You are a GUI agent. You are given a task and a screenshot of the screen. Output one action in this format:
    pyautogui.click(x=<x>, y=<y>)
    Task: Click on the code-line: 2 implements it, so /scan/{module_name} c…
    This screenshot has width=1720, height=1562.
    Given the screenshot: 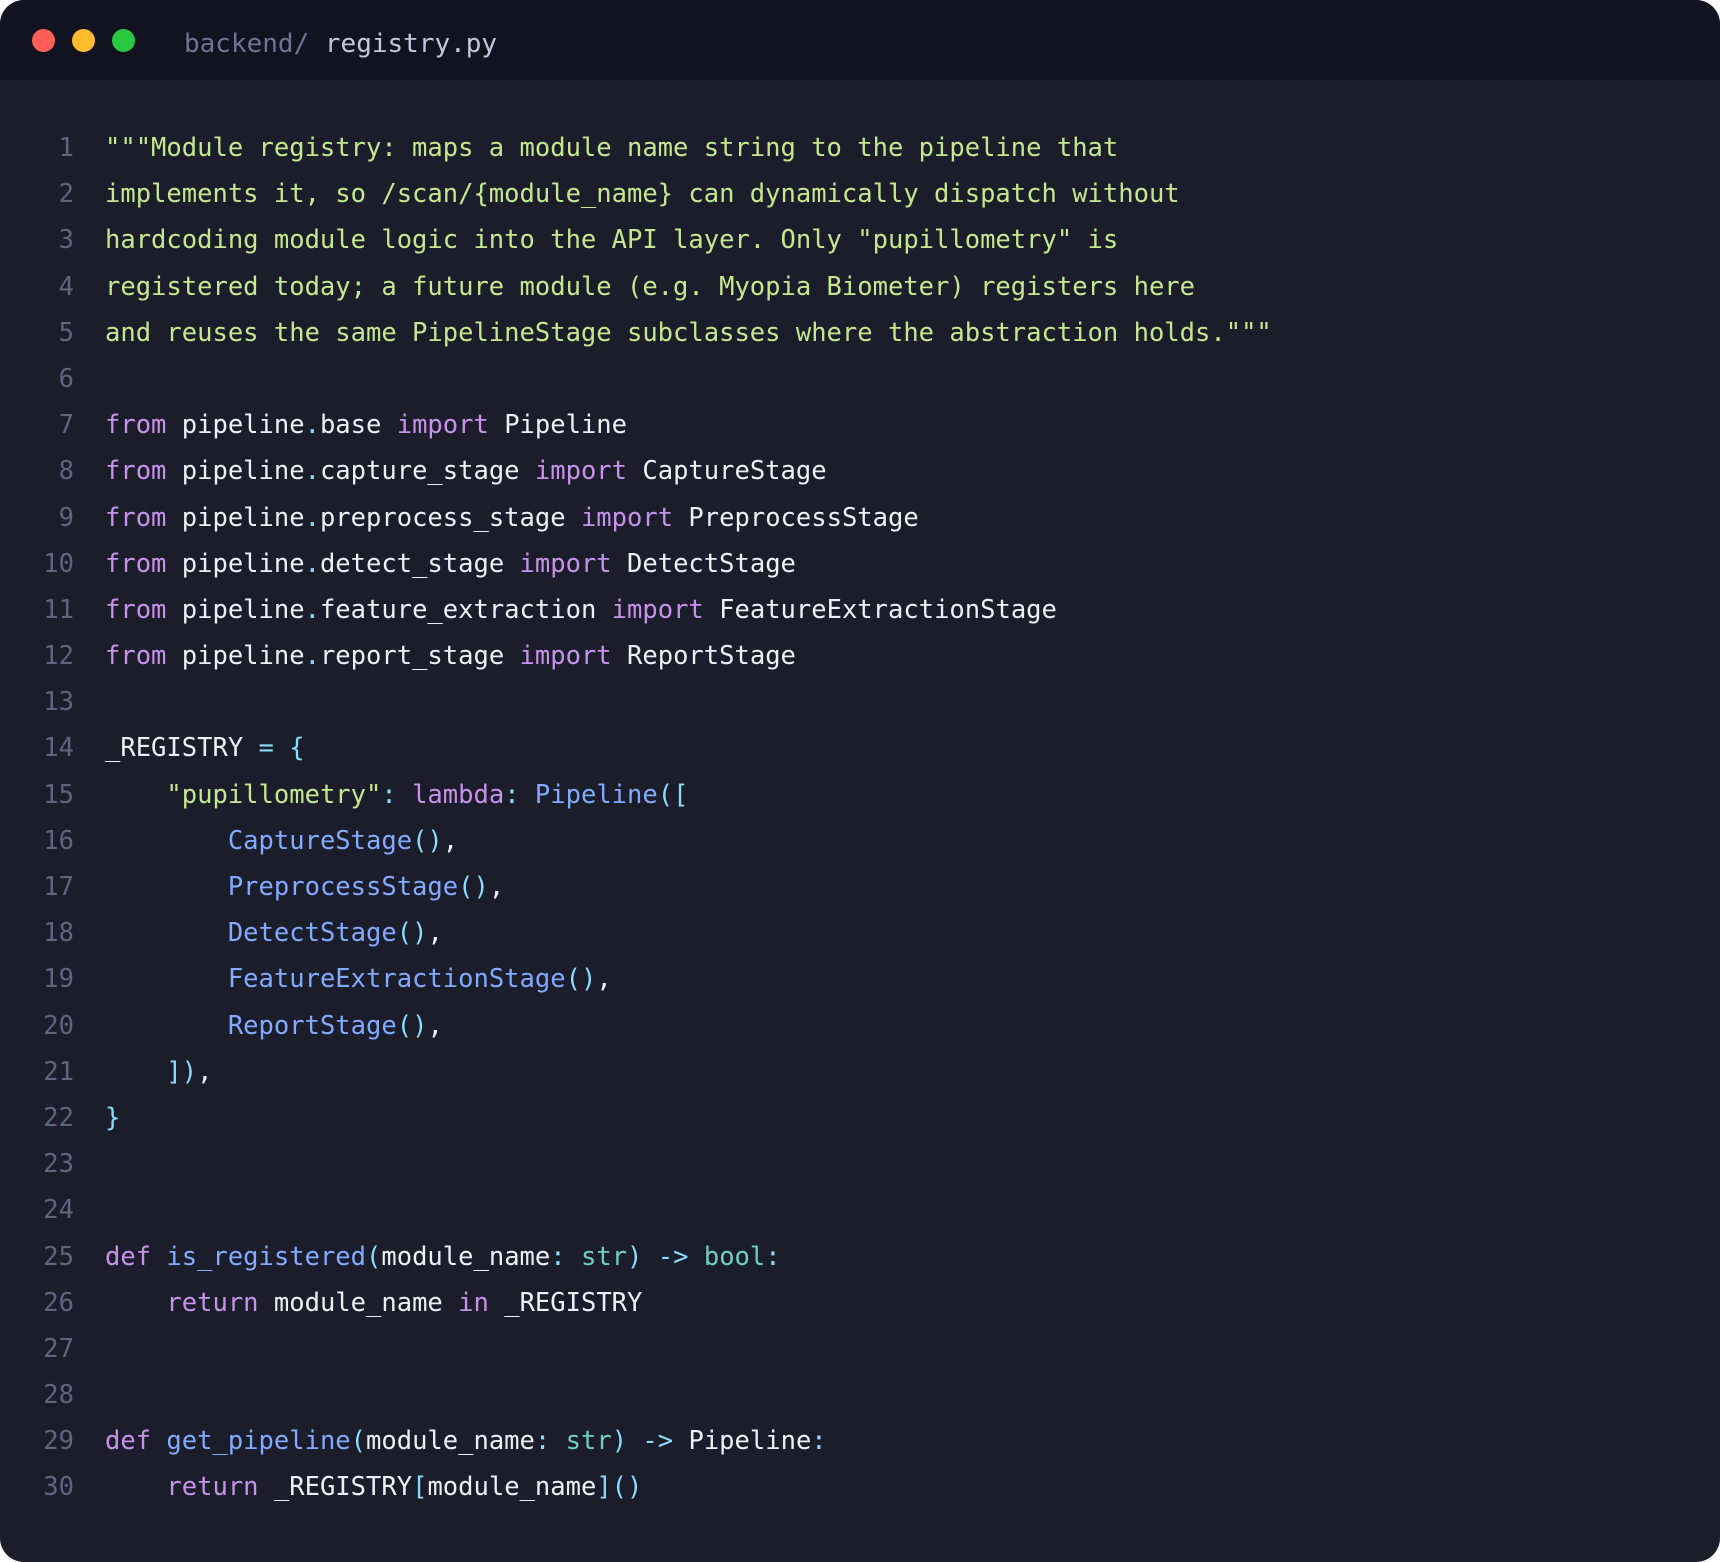 What is the action you would take?
    pyautogui.click(x=860, y=194)
    